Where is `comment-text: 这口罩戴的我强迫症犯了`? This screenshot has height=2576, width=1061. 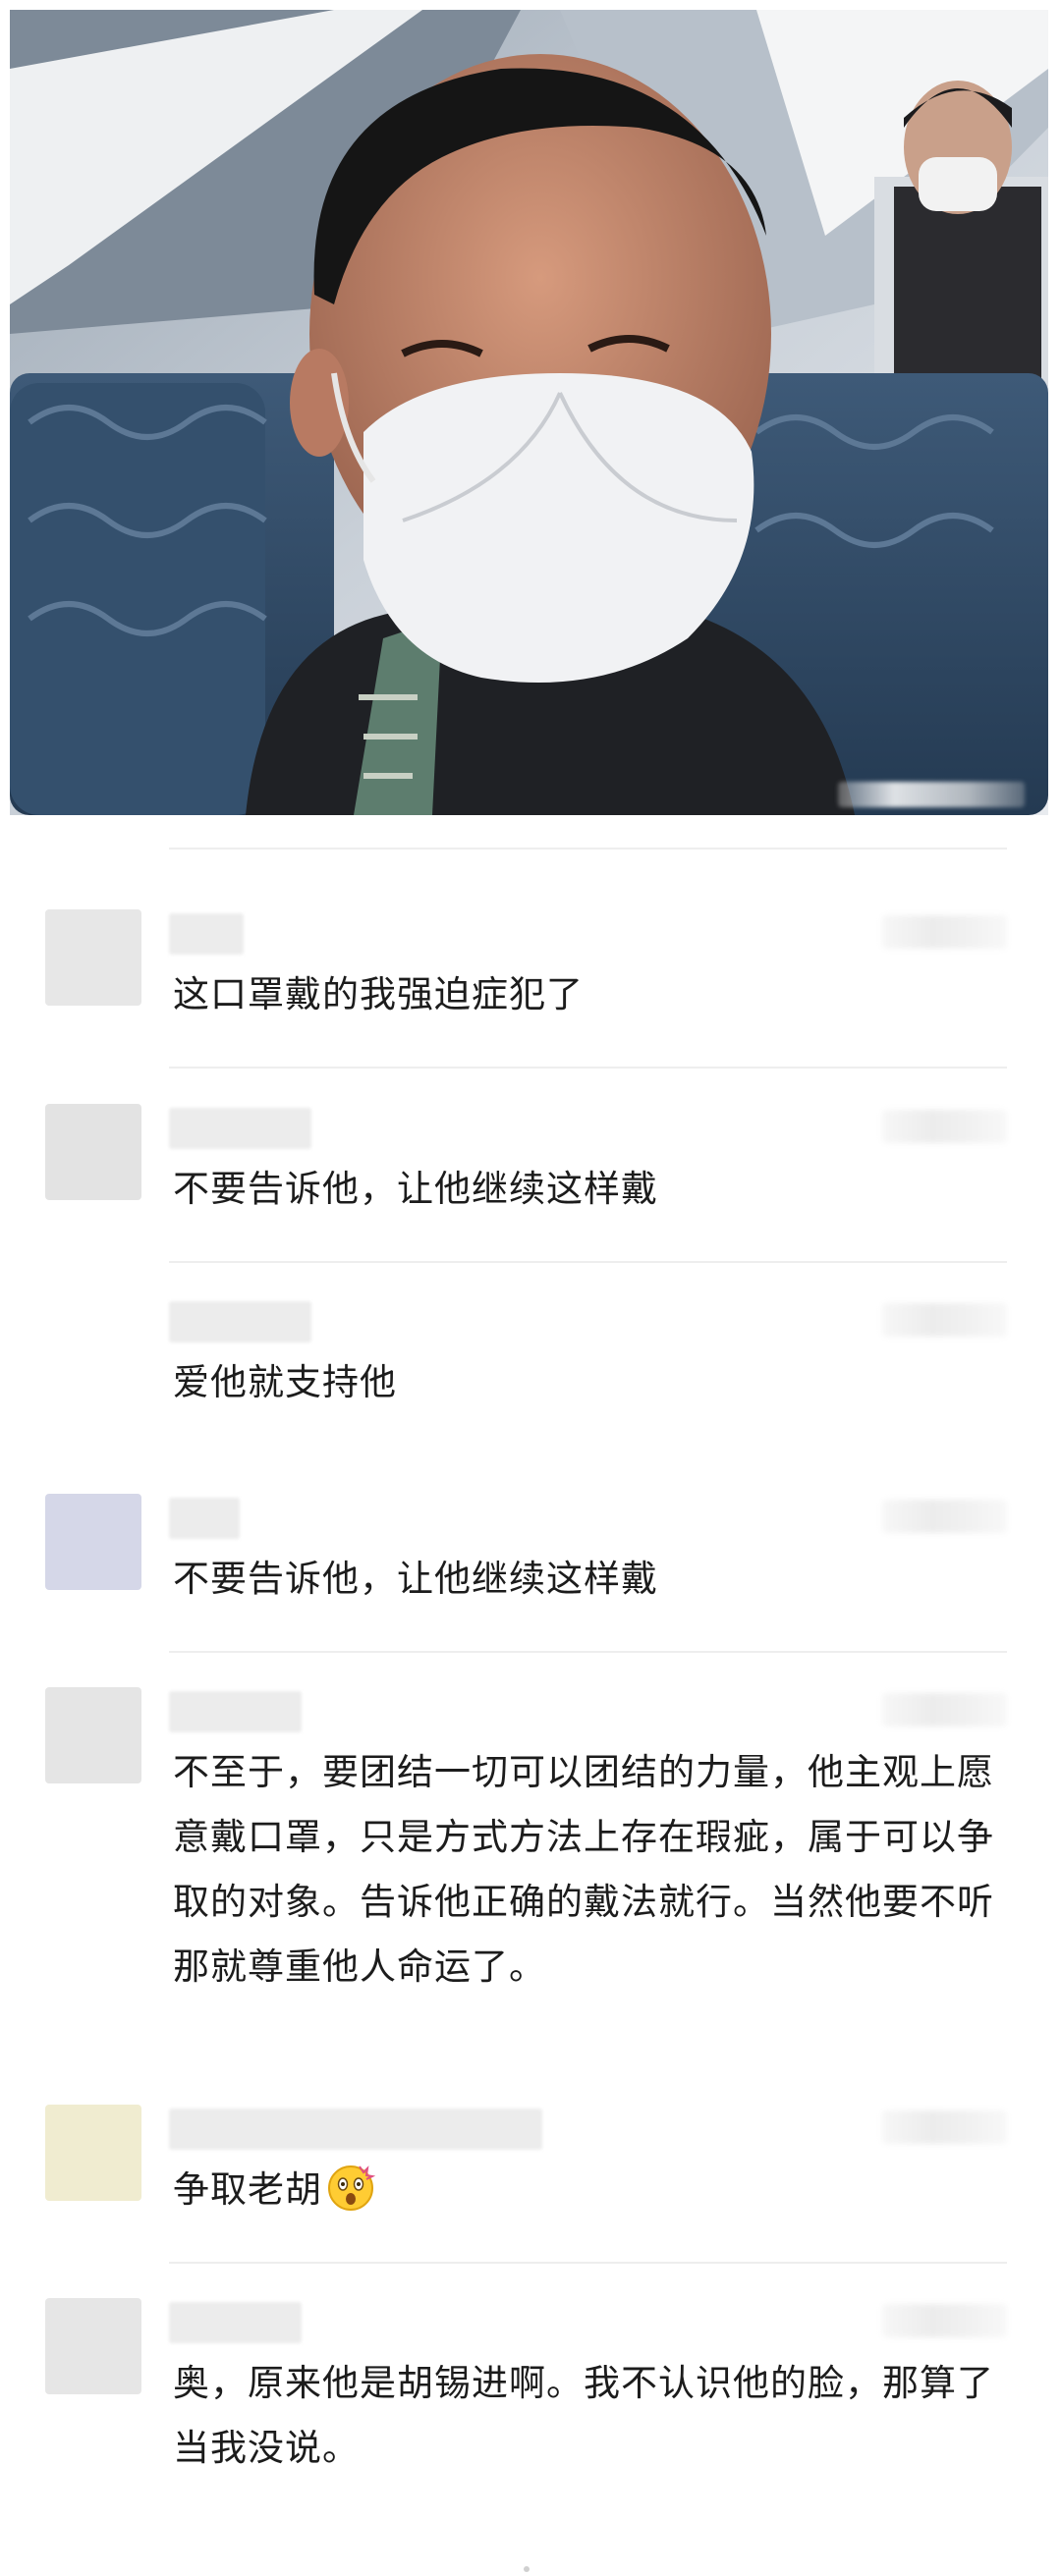
comment-text: 这口罩戴的我强迫症犯了 is located at coordinates (378, 994).